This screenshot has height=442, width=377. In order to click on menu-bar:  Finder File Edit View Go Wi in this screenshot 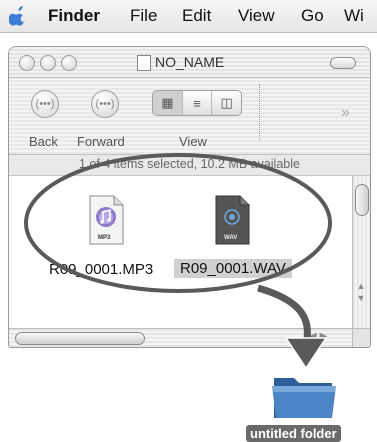, I will do `click(188, 16)`.